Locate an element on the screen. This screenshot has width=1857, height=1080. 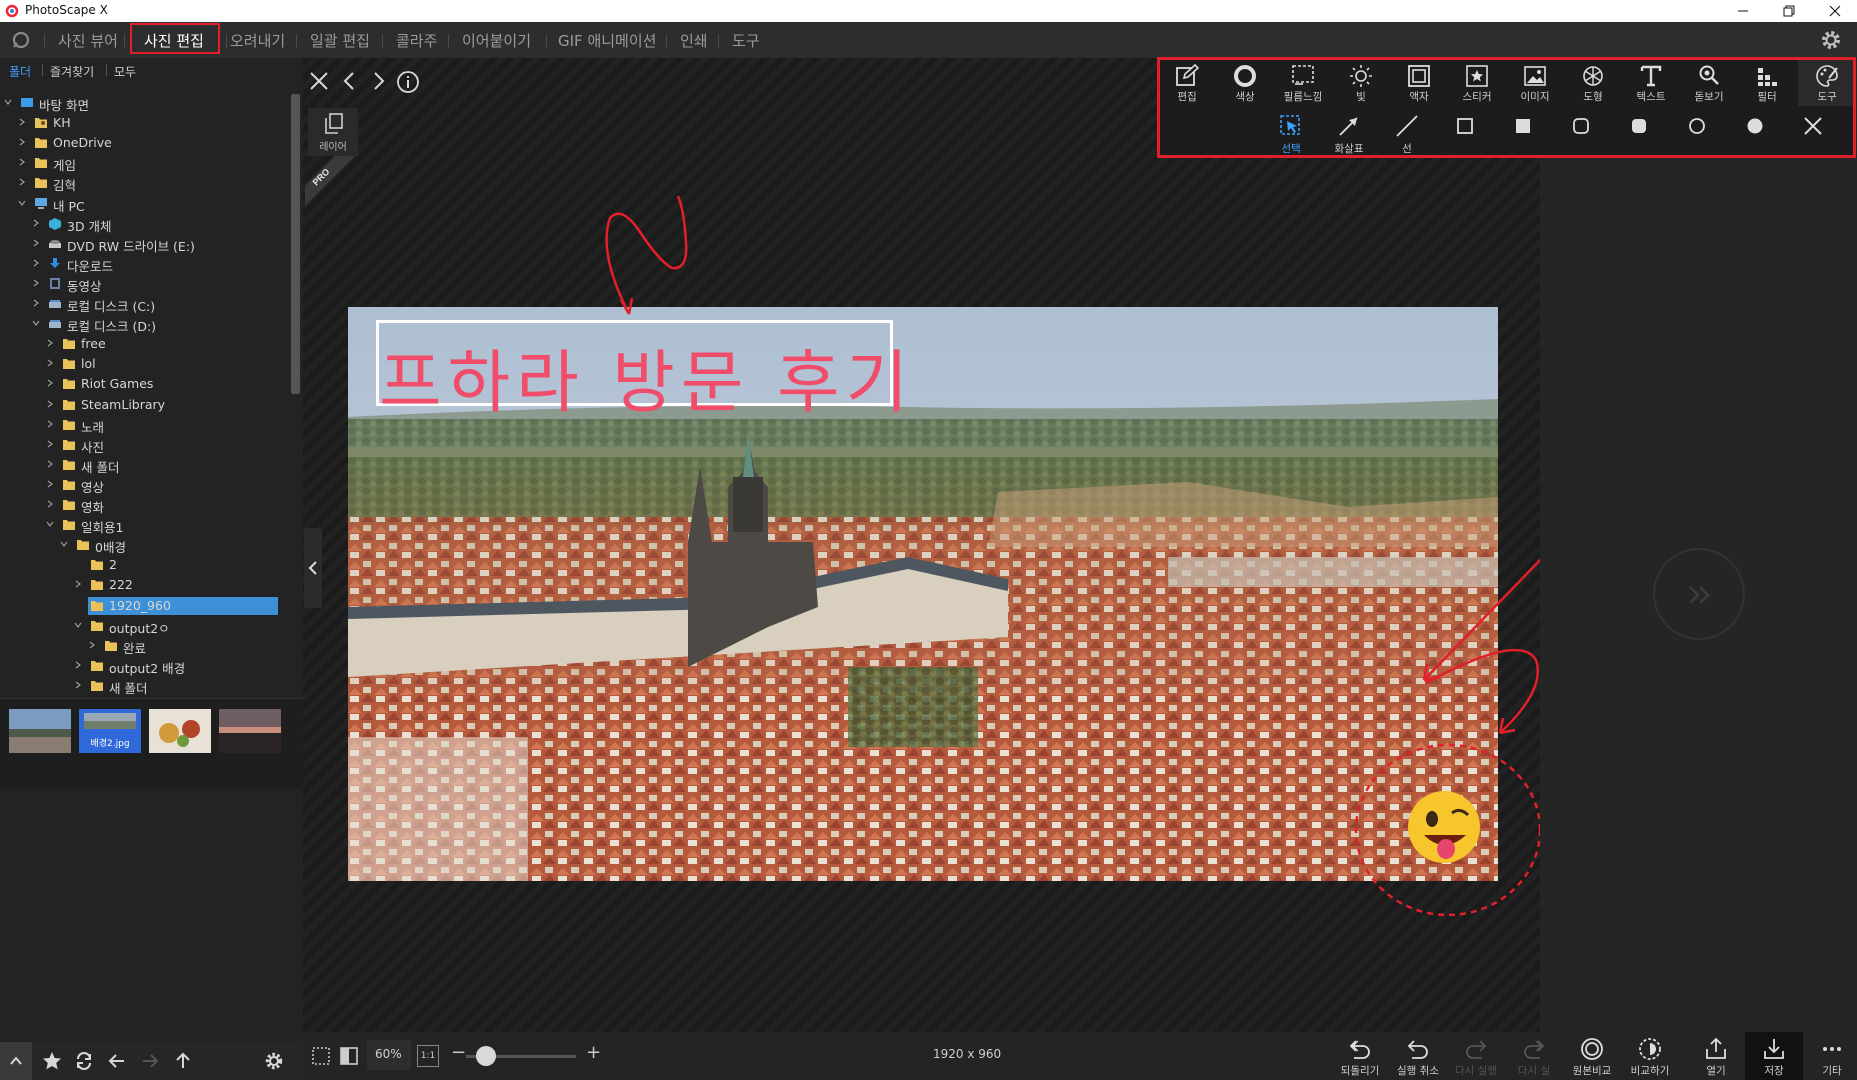
tree-item: OneDrive is located at coordinates (145, 143).